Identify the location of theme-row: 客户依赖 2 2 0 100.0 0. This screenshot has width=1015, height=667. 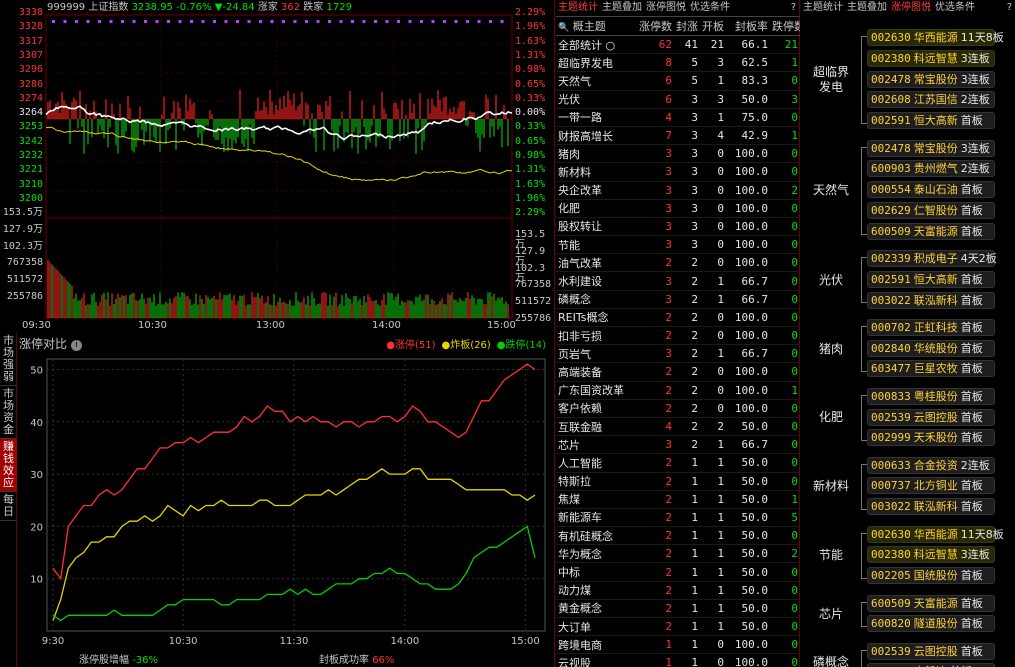
(678, 408).